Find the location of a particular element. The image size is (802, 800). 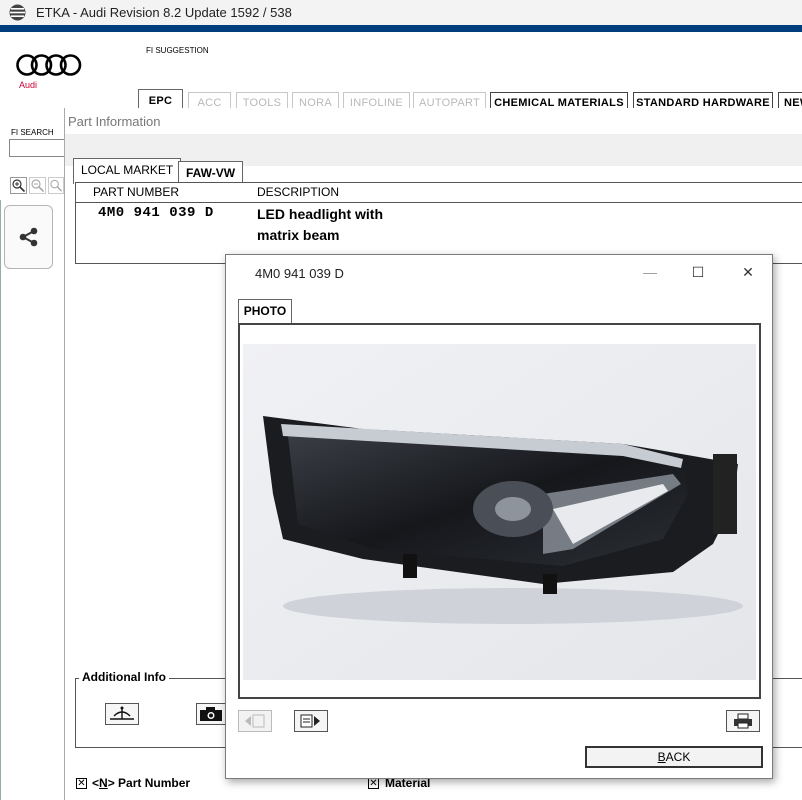

audi-rings-logo is located at coordinates (49, 65).